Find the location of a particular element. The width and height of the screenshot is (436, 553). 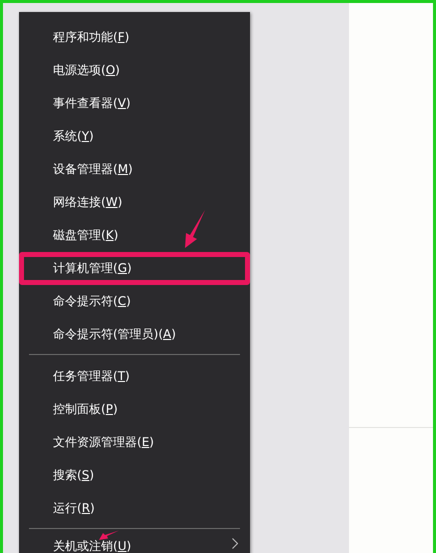

menu-item: 命令提示符(C) is located at coordinates (134, 301).